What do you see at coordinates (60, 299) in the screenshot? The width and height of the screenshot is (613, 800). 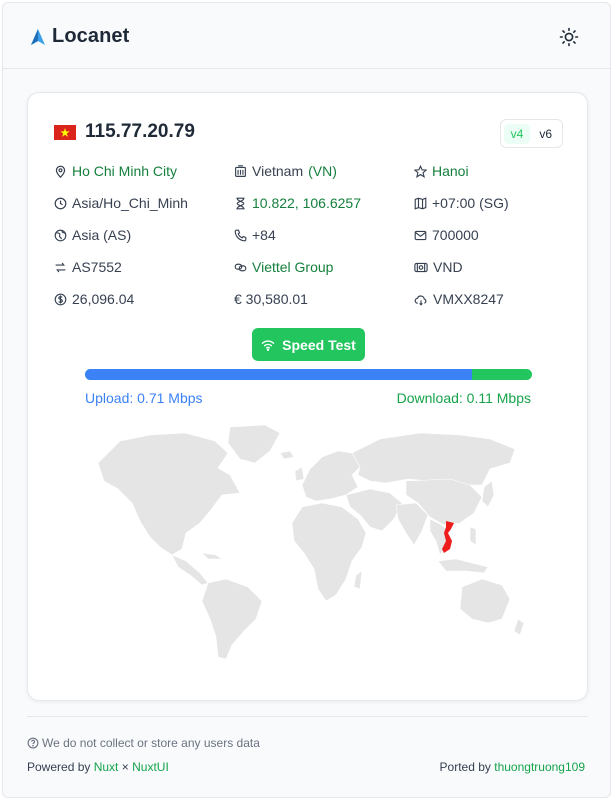 I see `dollar-circle-icon` at bounding box center [60, 299].